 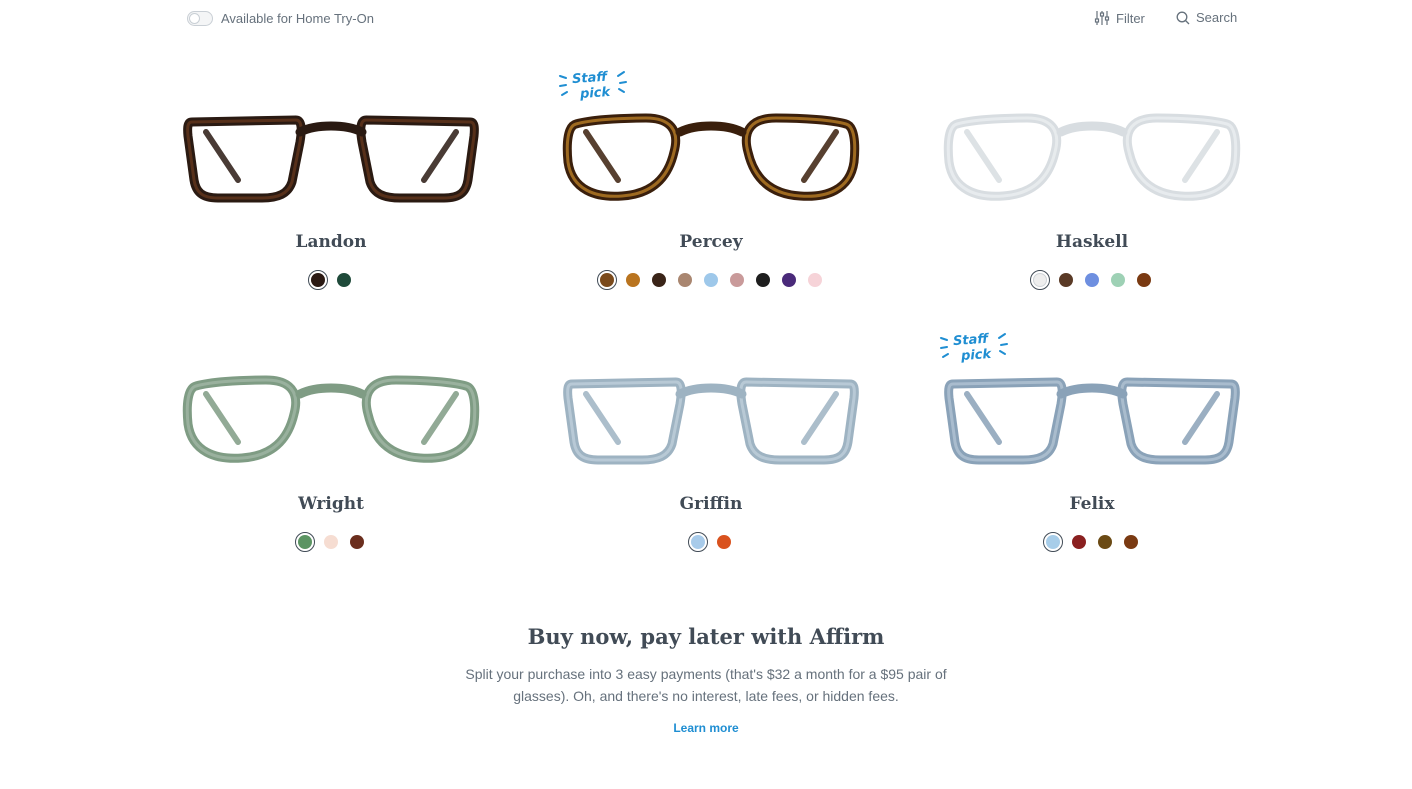 What do you see at coordinates (1092, 504) in the screenshot?
I see `frame-name: Felix` at bounding box center [1092, 504].